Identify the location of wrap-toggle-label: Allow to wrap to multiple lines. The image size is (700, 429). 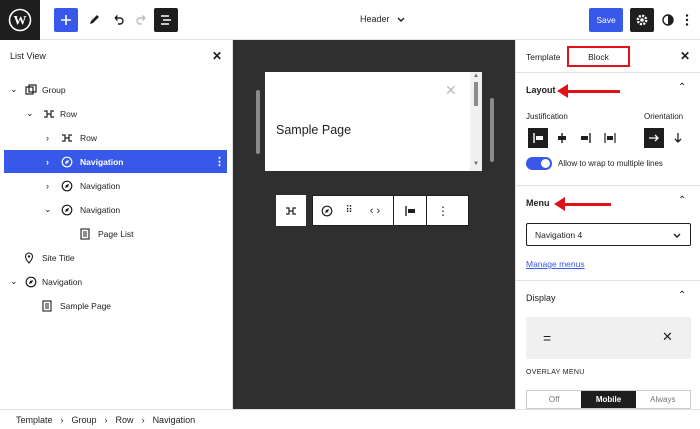
(610, 163).